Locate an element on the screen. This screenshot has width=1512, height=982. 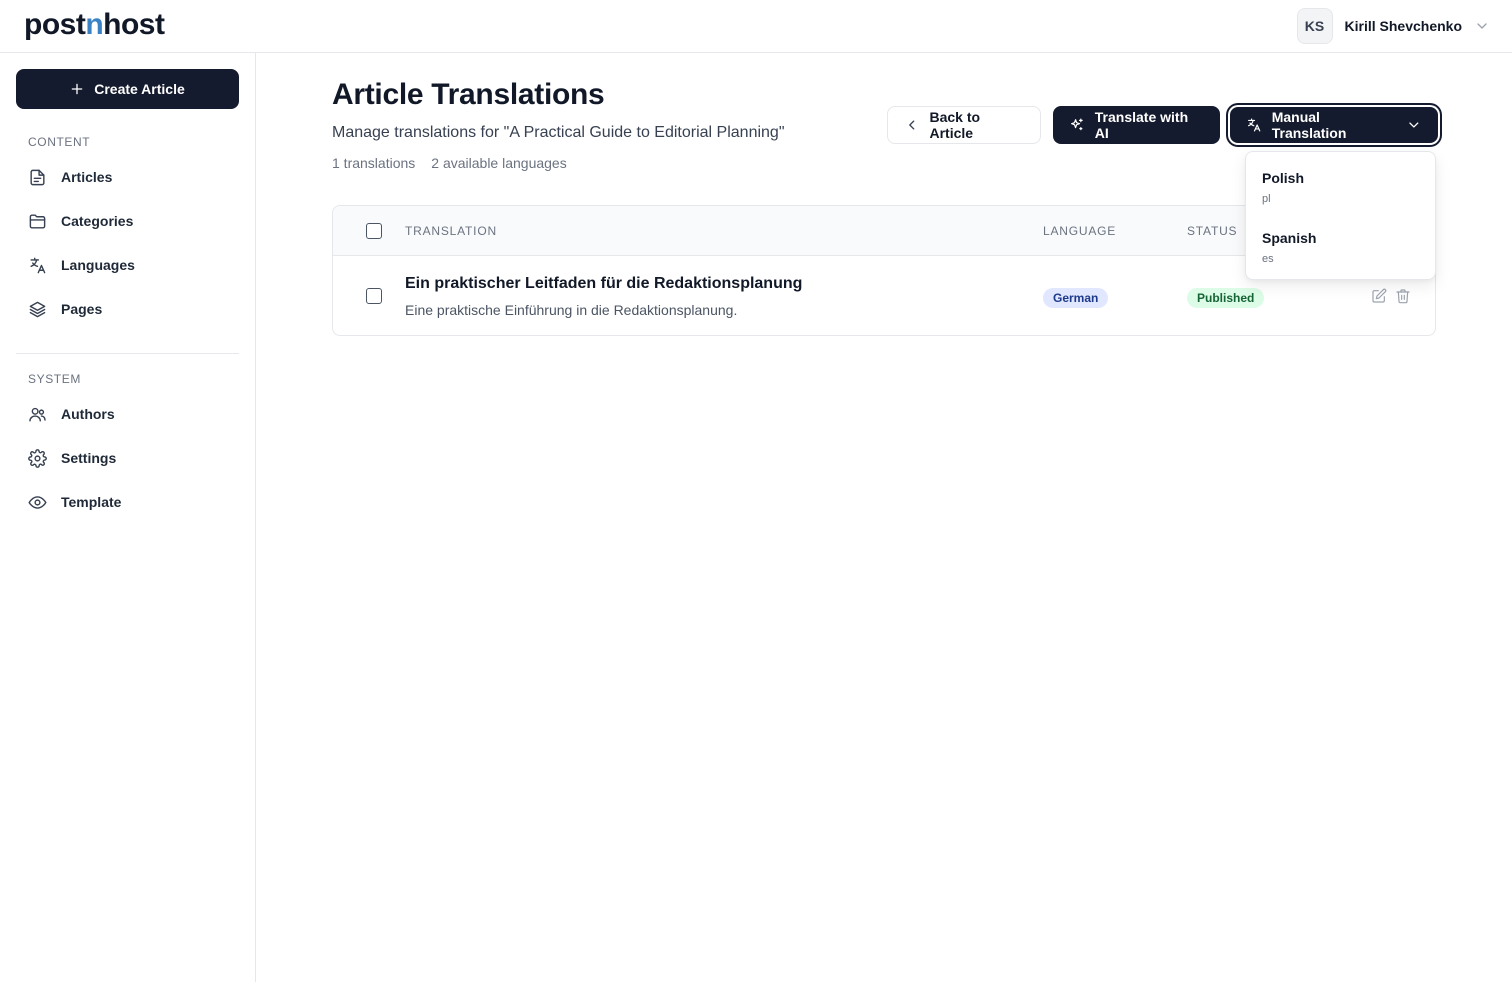
option-name: Polish is located at coordinates (1283, 178).